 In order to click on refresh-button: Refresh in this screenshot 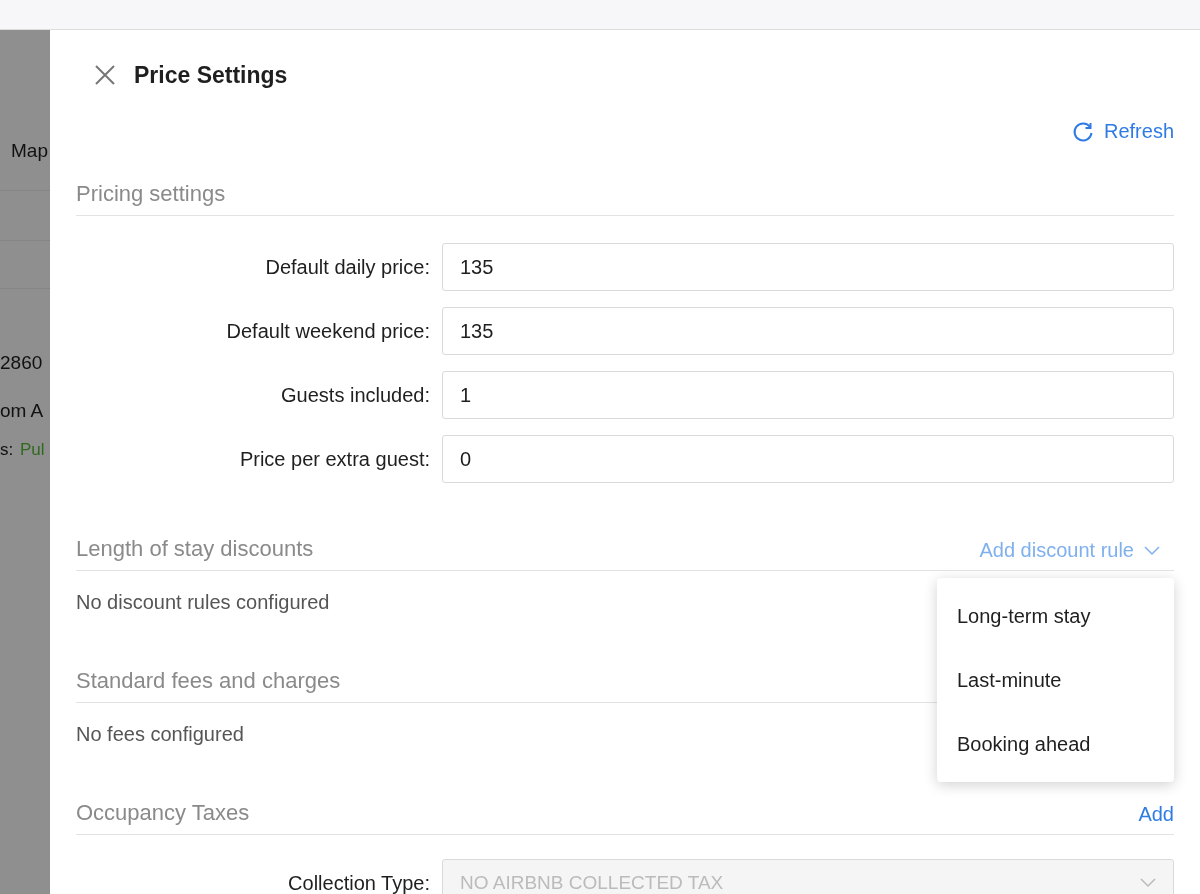, I will do `click(1122, 131)`.